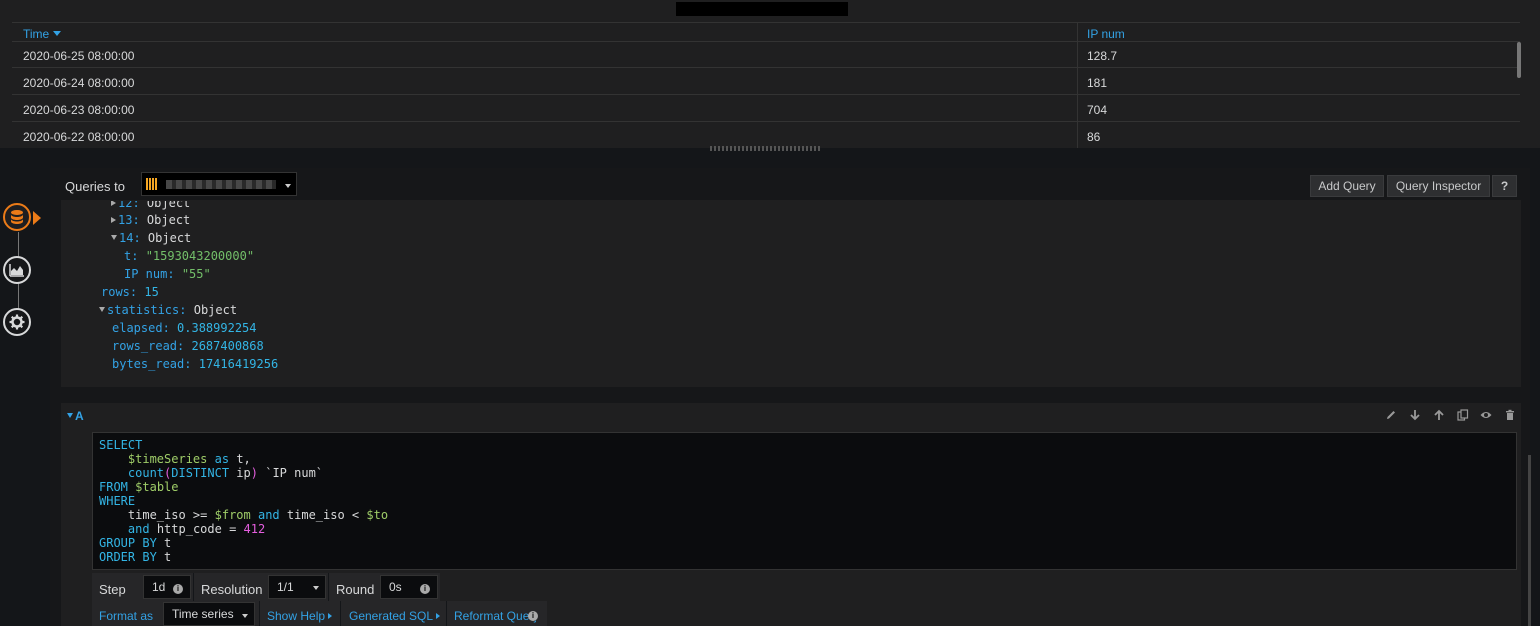 This screenshot has width=1540, height=626. Describe the element at coordinates (168, 310) in the screenshot. I see `json-node: statistics: Object` at that location.